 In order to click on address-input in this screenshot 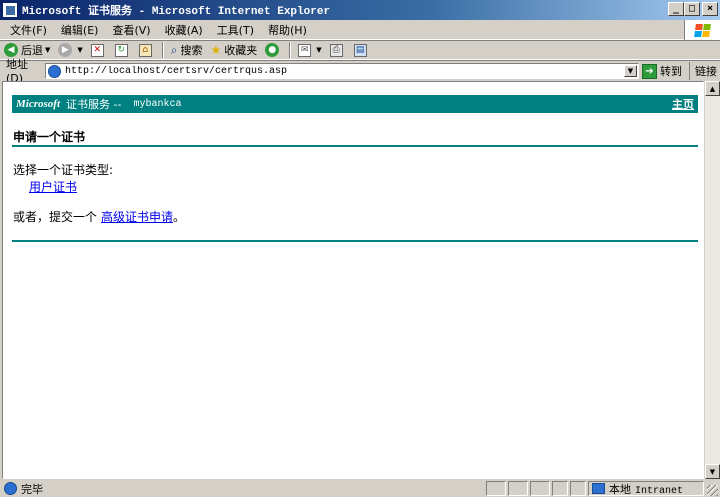, I will do `click(345, 71)`.